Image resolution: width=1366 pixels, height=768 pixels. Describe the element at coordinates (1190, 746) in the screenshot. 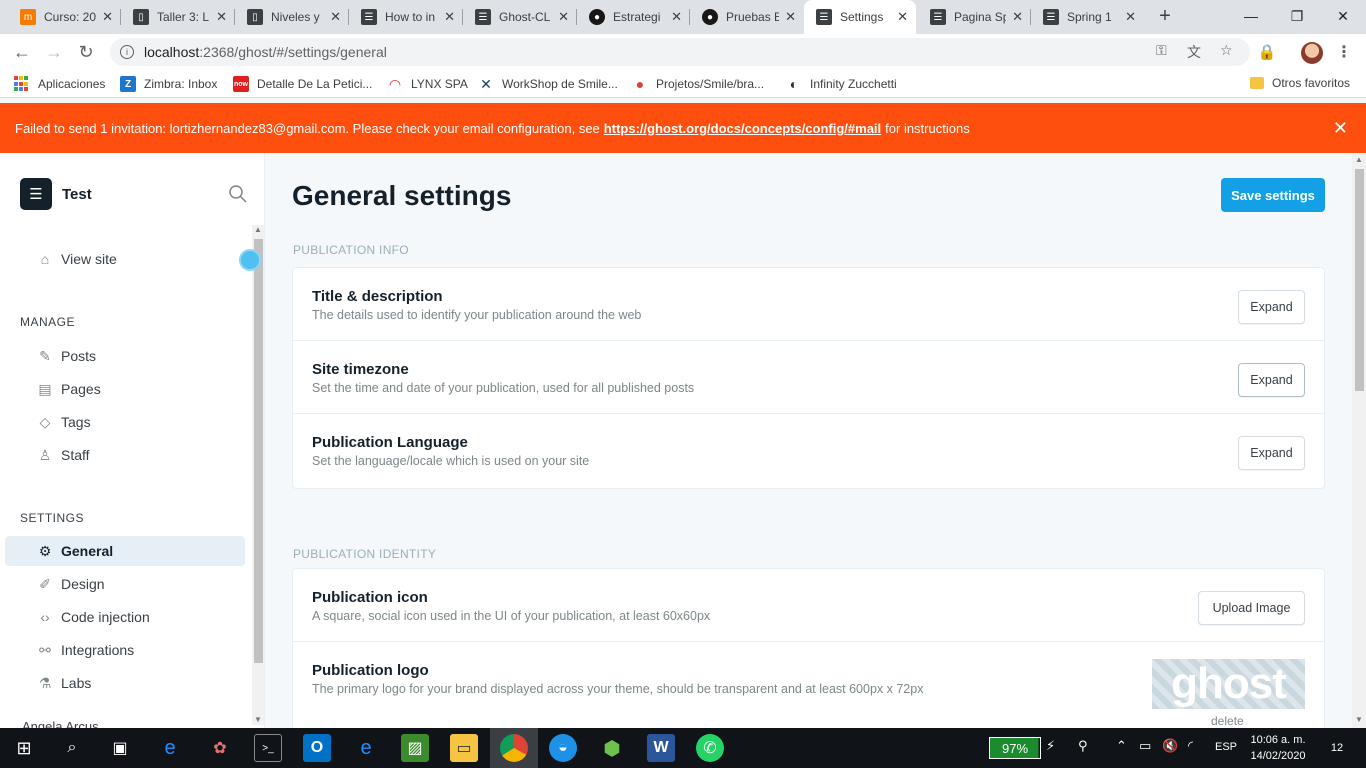

I see `wifi-icon: ◜` at that location.